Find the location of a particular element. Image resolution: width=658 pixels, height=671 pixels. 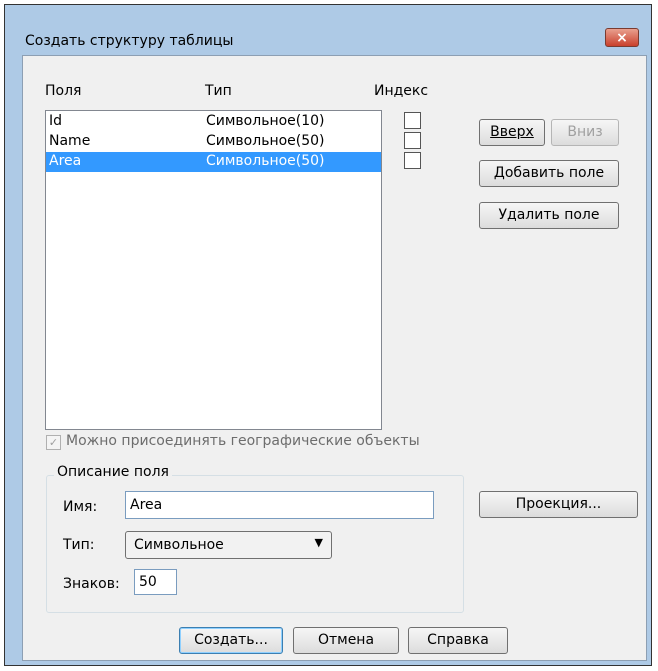

chevron-down-icon: ▼ is located at coordinates (318, 542).